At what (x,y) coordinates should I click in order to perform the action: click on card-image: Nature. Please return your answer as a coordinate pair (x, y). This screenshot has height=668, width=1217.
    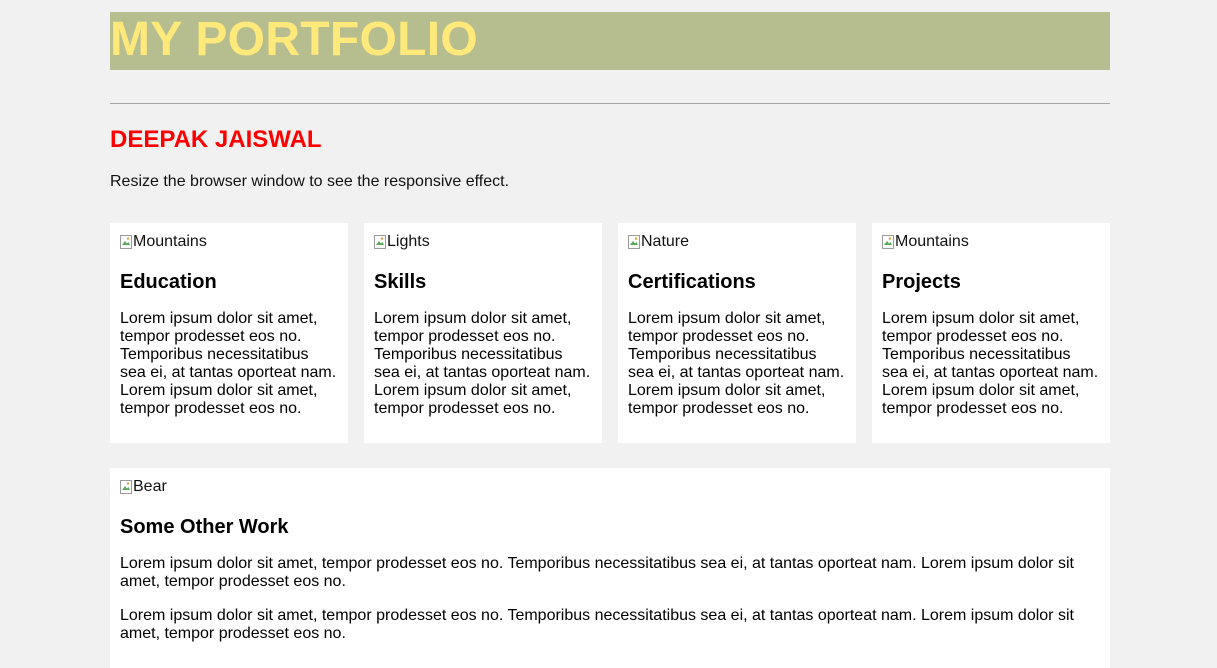
    Looking at the image, I should click on (737, 242).